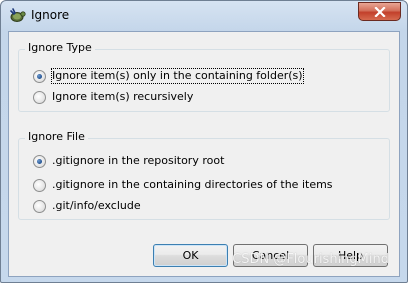  Describe the element at coordinates (50, 15) in the screenshot. I see `window-title: Ignore` at that location.